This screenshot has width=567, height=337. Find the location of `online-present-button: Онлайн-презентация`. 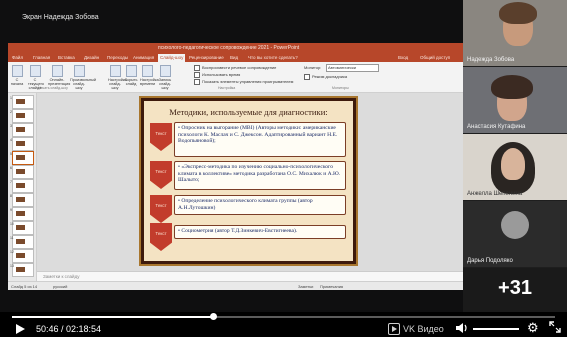

online-present-button: Онлайн-презентация is located at coordinates (59, 75).